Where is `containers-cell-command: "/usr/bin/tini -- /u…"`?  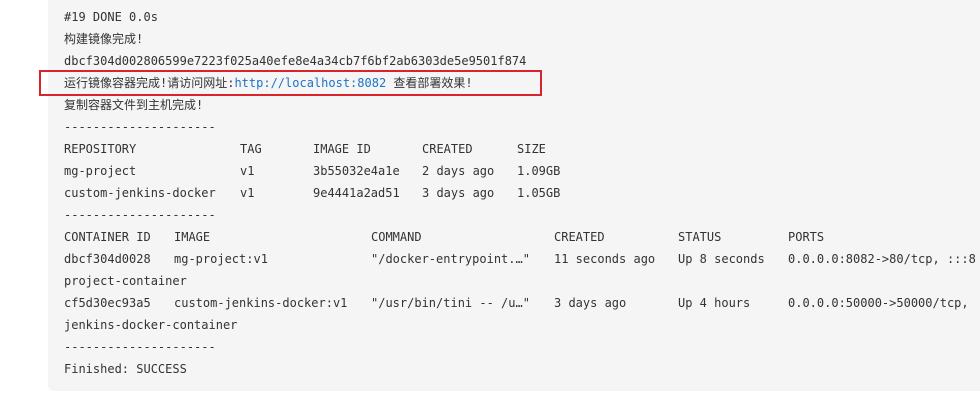
containers-cell-command: "/usr/bin/tini -- /u…" is located at coordinates (450, 303).